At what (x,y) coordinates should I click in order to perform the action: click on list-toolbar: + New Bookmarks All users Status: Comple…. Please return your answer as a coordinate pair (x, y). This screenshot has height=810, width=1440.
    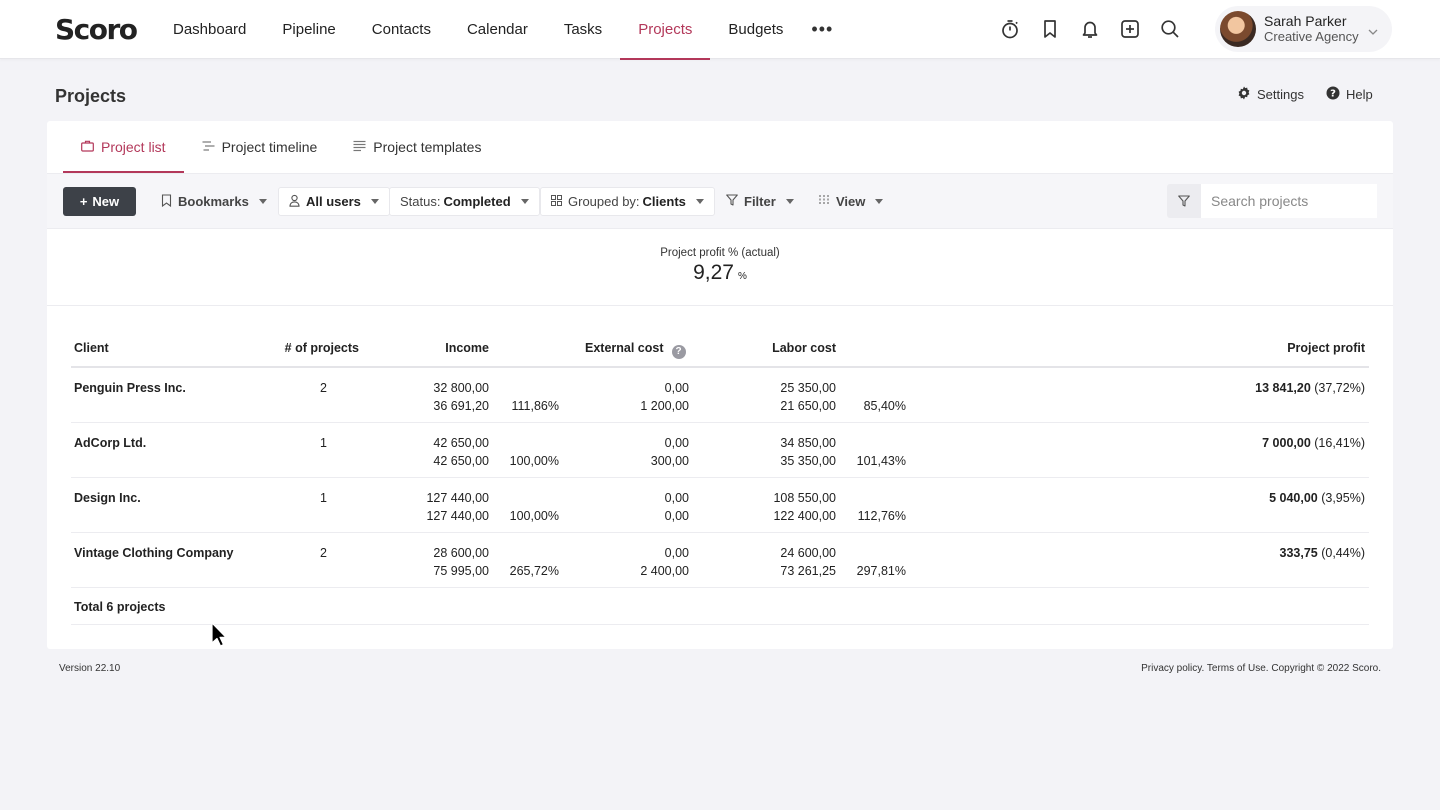
    Looking at the image, I should click on (720, 201).